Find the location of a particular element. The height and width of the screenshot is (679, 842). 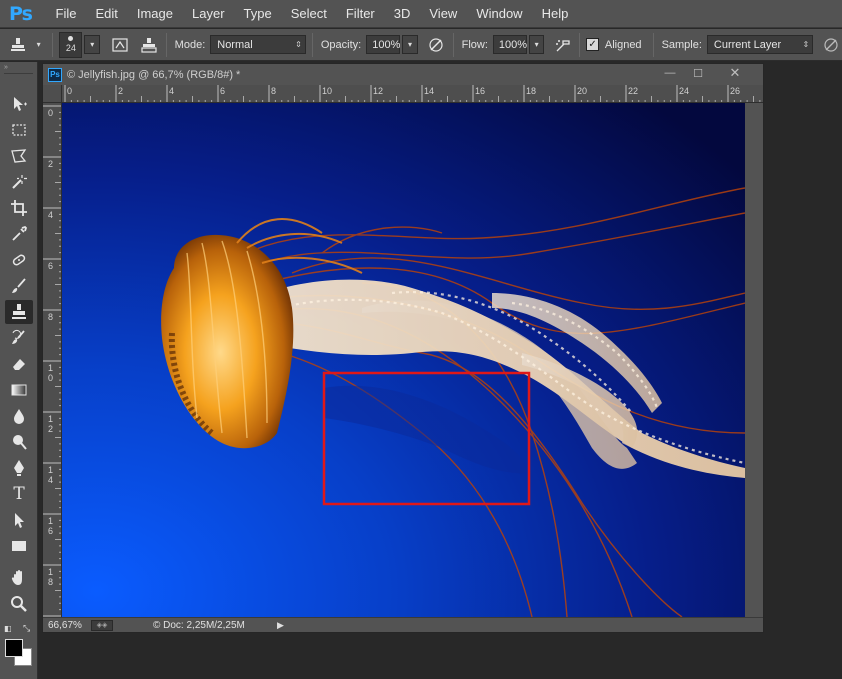

crop-icon is located at coordinates (19, 208).